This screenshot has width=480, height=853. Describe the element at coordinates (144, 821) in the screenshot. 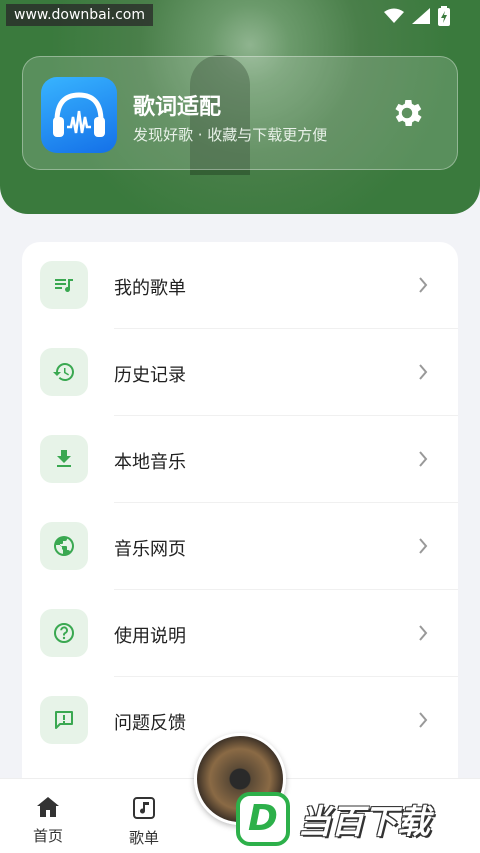

I see `nav-playlist: 歌单` at that location.